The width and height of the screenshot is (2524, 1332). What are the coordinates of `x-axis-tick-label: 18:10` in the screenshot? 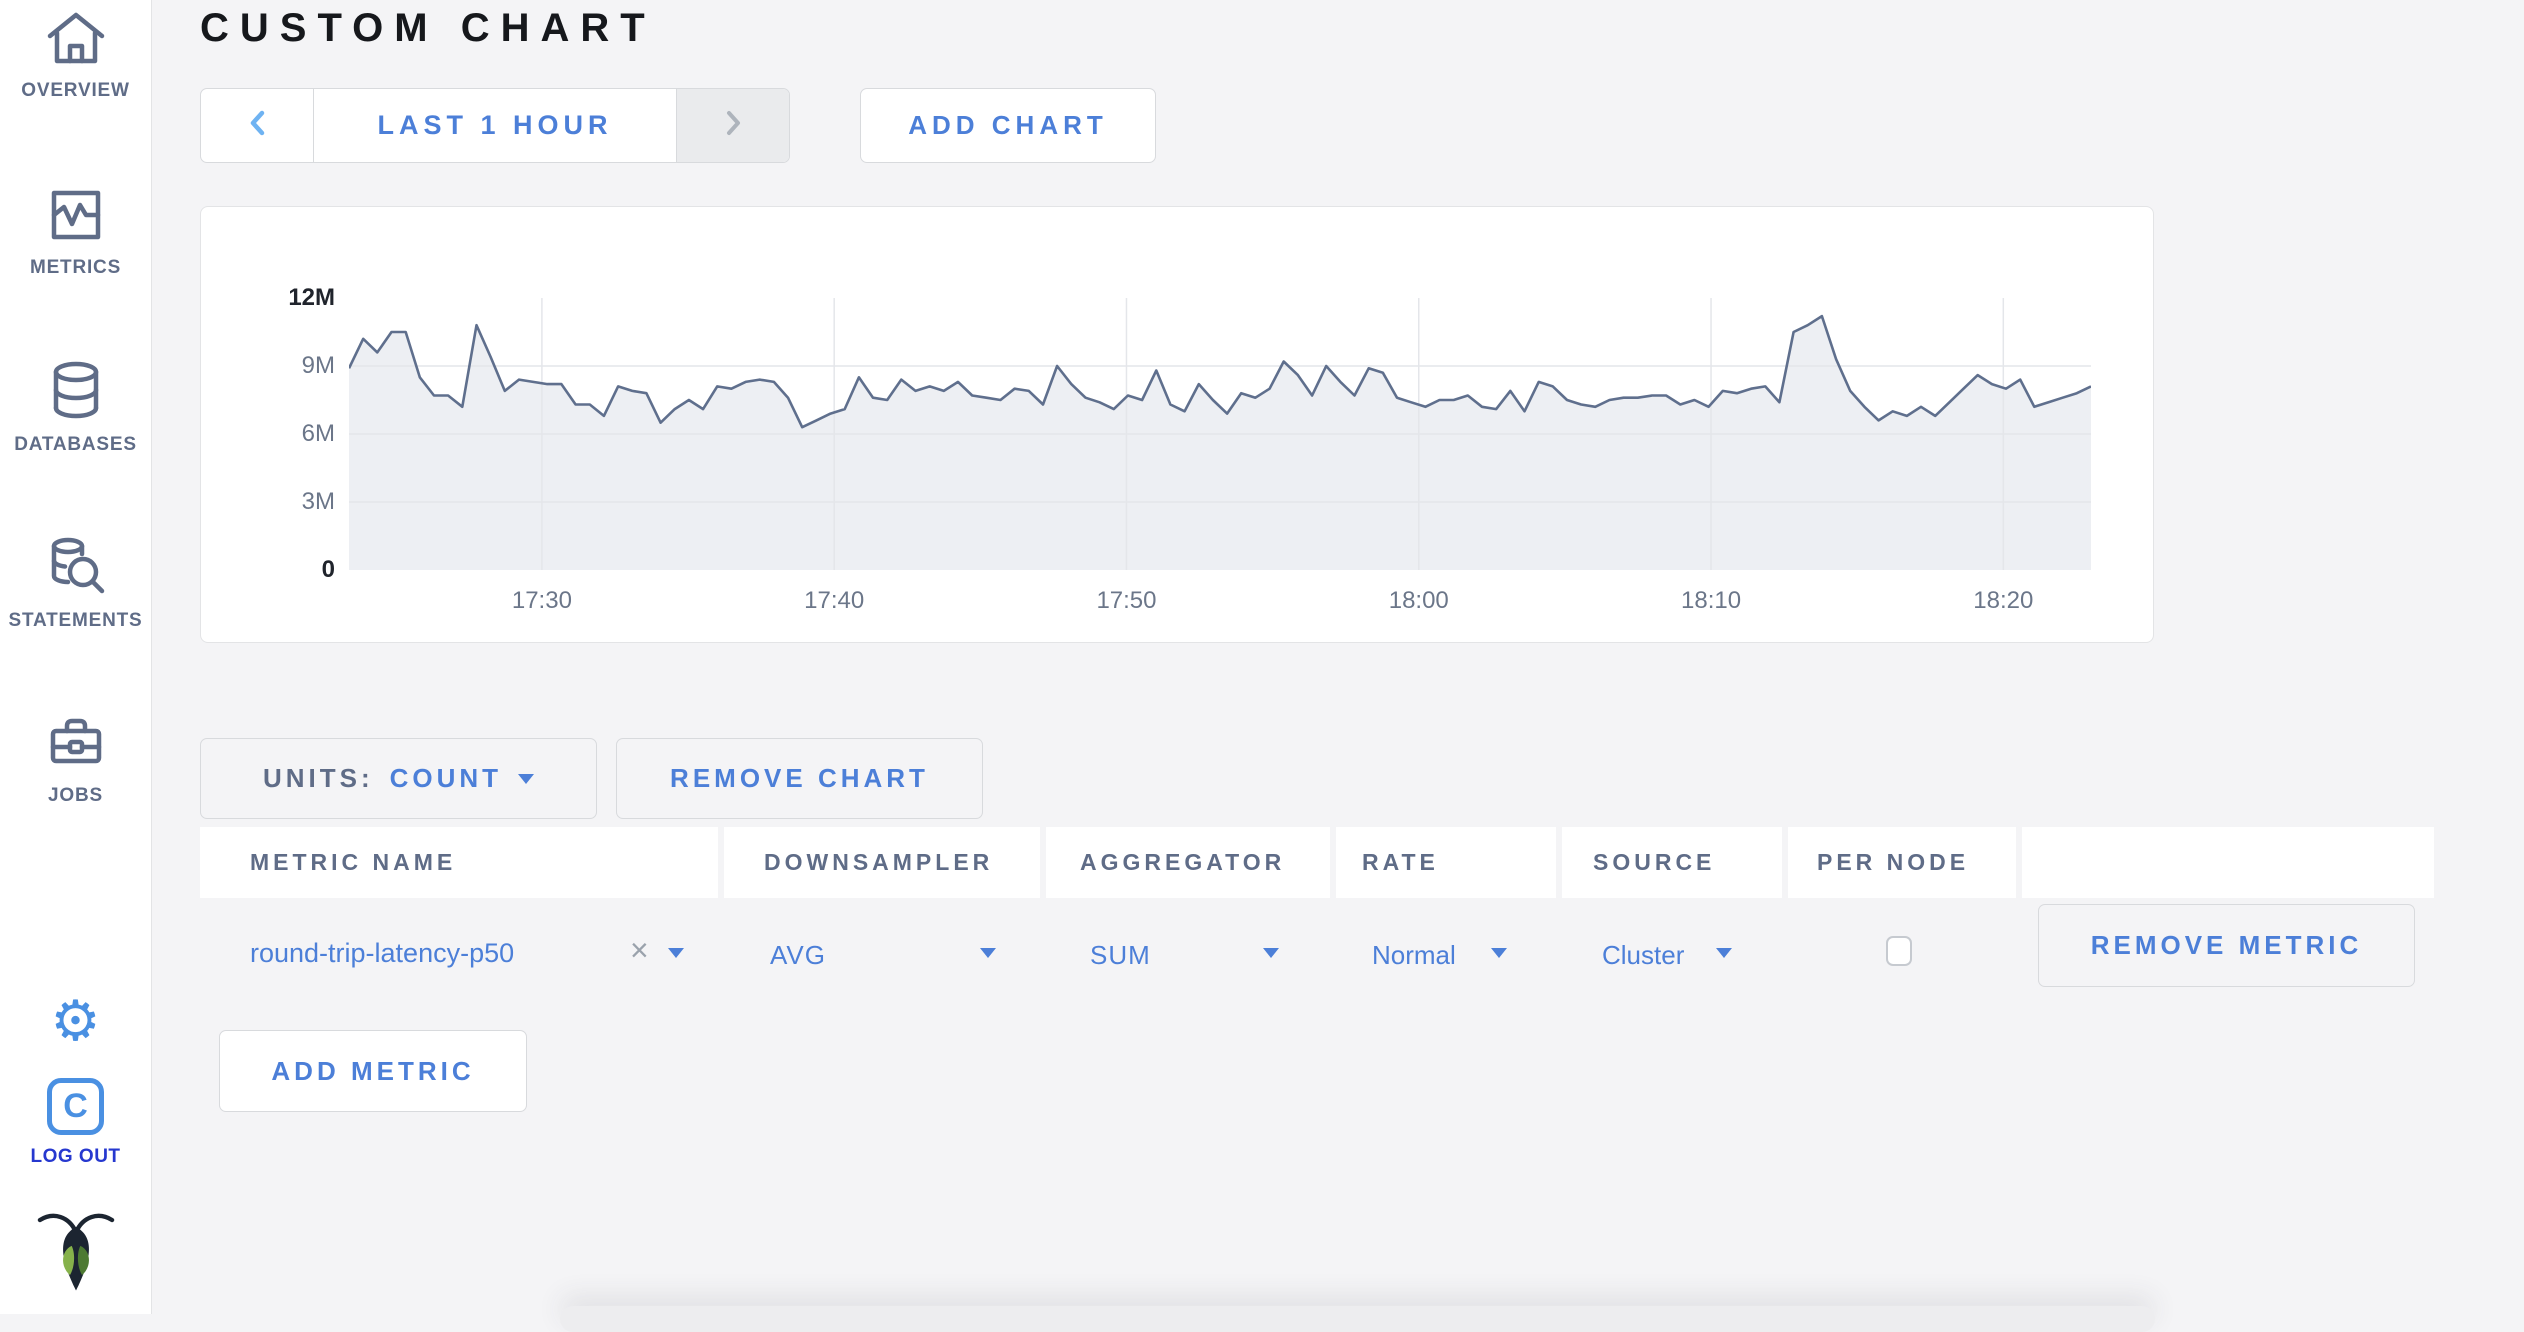 It's located at (1711, 600).